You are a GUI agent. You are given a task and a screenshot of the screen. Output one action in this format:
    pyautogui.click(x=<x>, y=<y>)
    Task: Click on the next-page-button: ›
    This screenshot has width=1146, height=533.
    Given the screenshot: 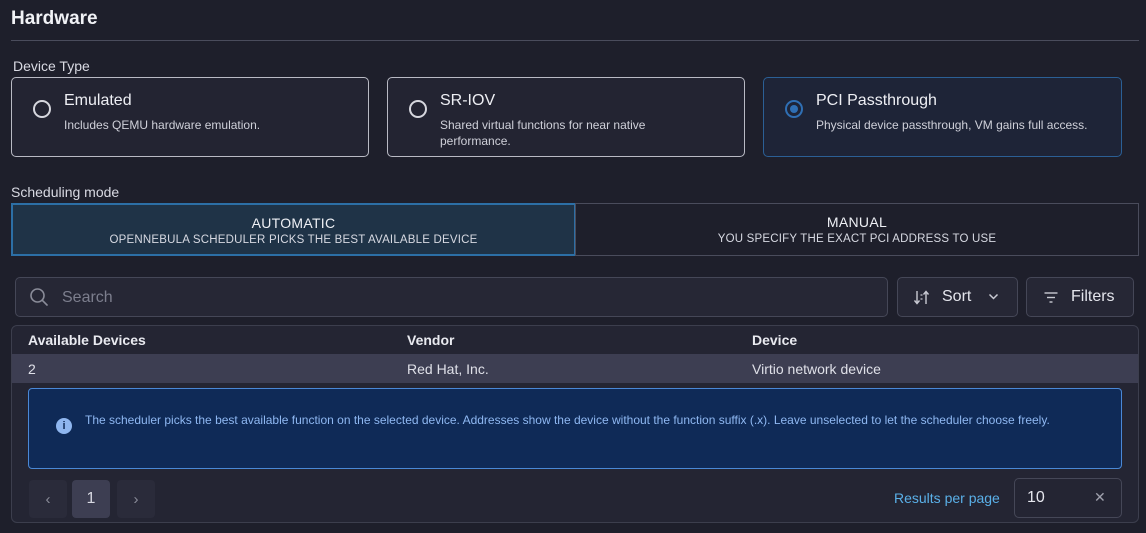 What is the action you would take?
    pyautogui.click(x=136, y=499)
    